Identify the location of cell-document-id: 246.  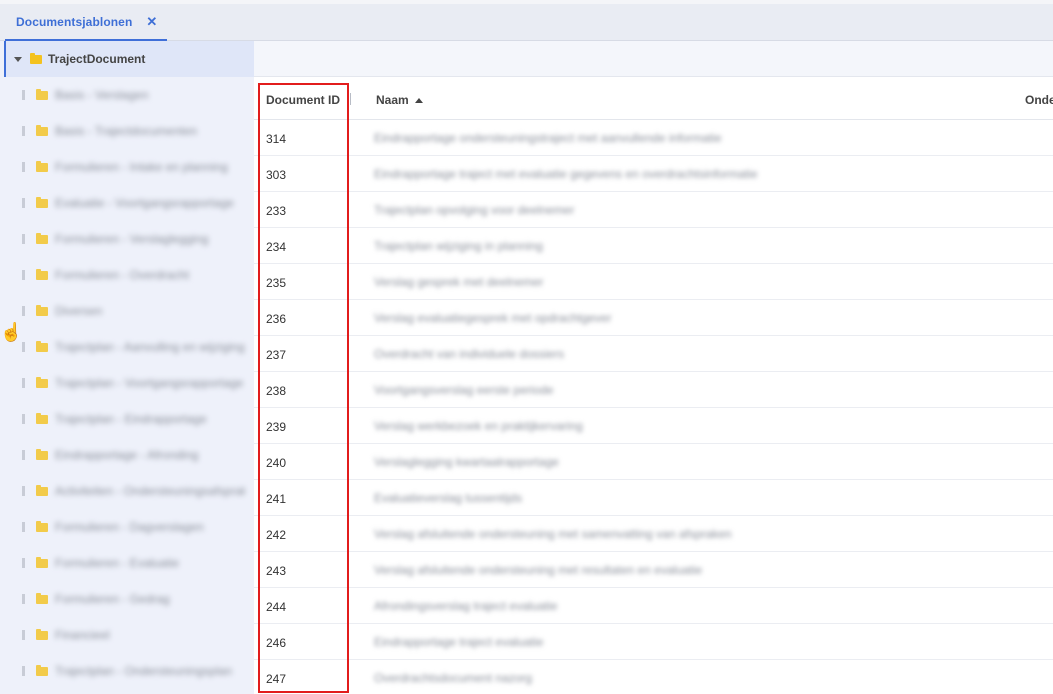
(276, 643).